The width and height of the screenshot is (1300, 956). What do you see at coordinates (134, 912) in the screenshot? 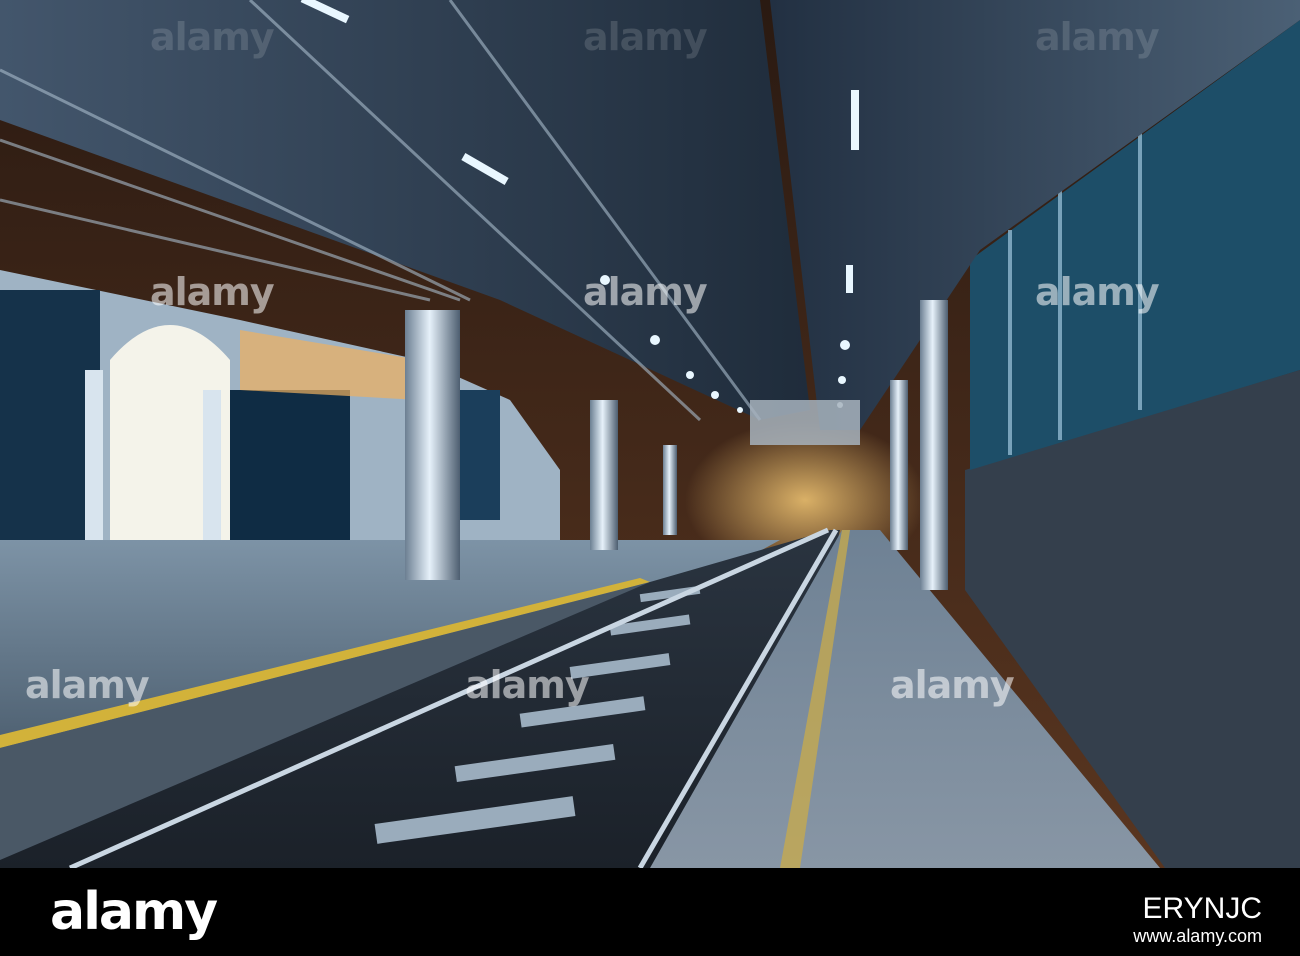
I see `alamy-logo: alamy` at bounding box center [134, 912].